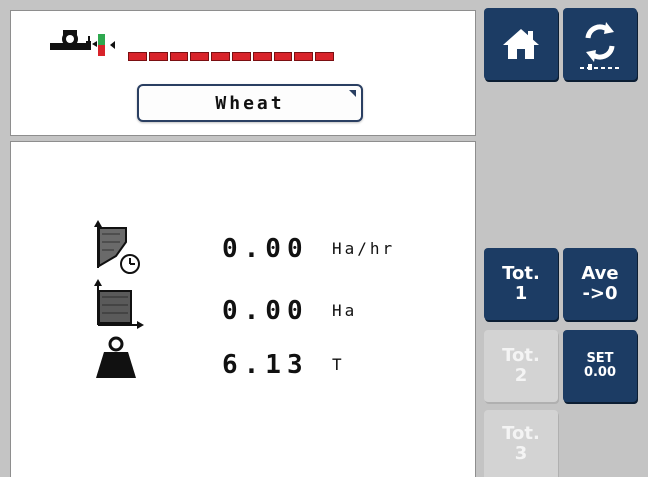 Image resolution: width=648 pixels, height=477 pixels. I want to click on product-select-label: Wheat, so click(250, 103).